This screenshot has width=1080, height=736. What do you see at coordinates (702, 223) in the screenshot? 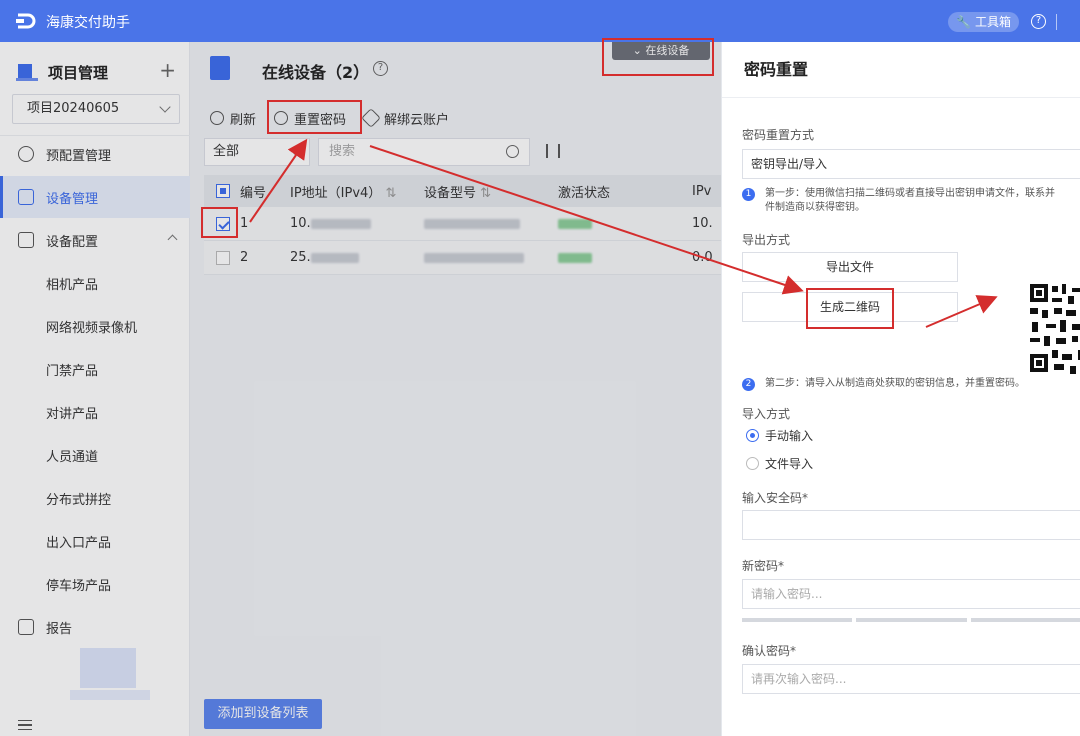
I see `row-ipv: 10.` at bounding box center [702, 223].